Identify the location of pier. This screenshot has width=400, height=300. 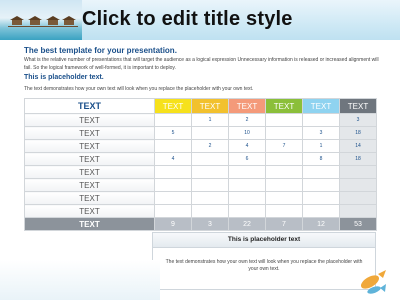
(43, 26).